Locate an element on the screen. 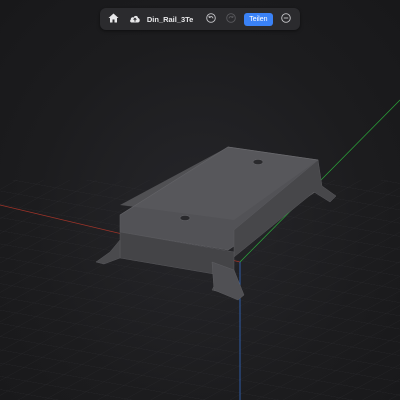 This screenshot has height=400, width=400. document-title: Din_Rail_3Te is located at coordinates (170, 19).